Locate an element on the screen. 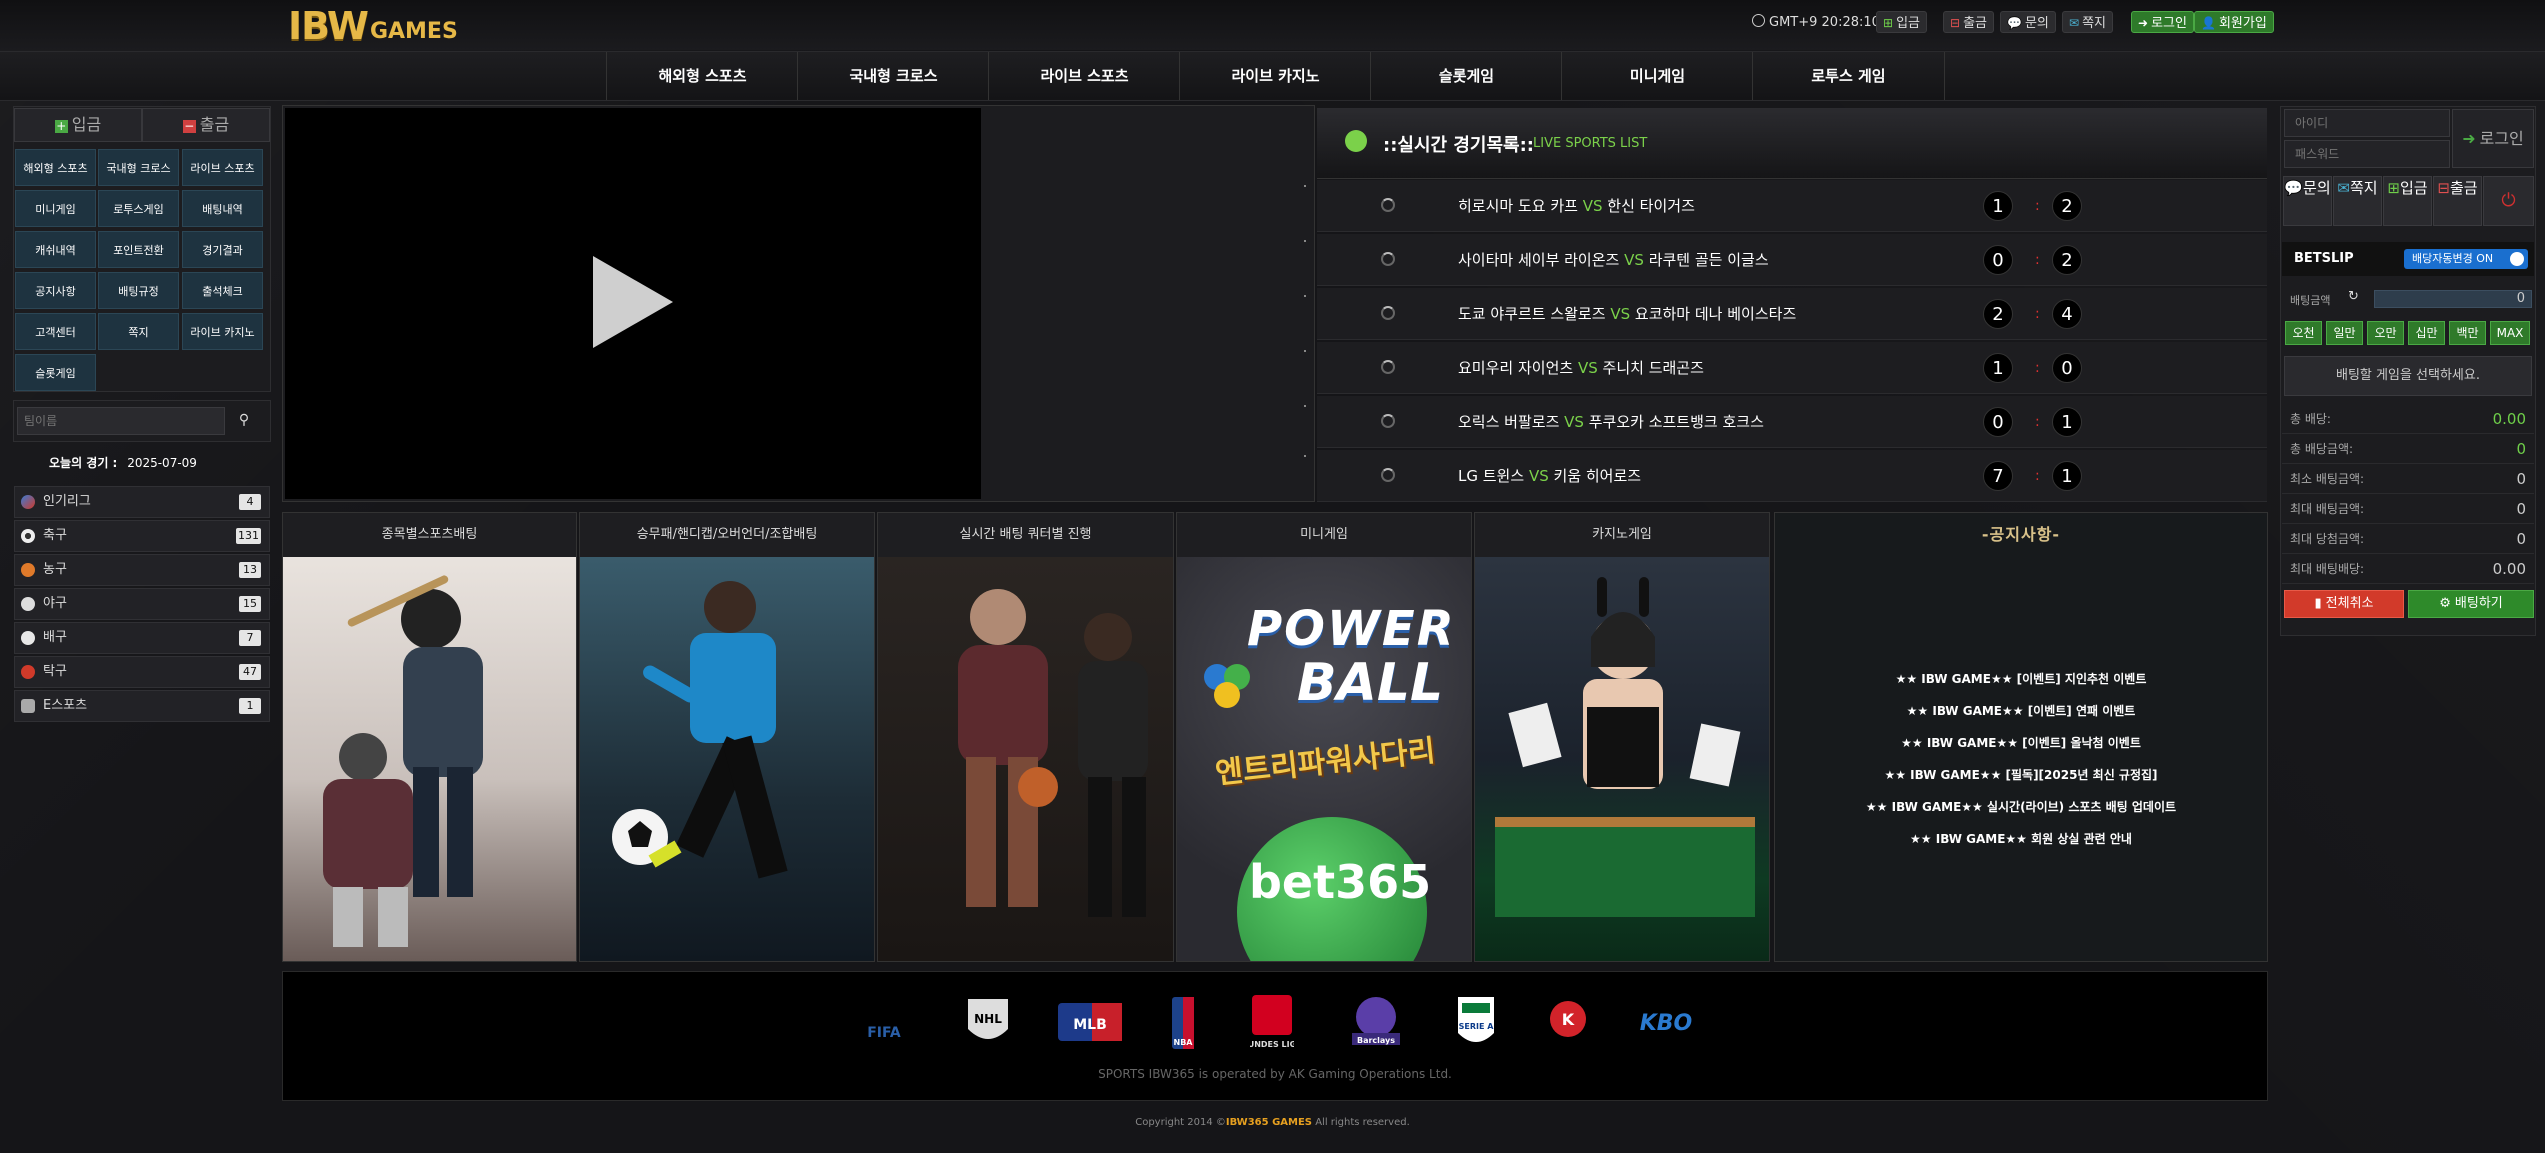 The width and height of the screenshot is (2545, 1153). chip-50k: 오만 is located at coordinates (2385, 333).